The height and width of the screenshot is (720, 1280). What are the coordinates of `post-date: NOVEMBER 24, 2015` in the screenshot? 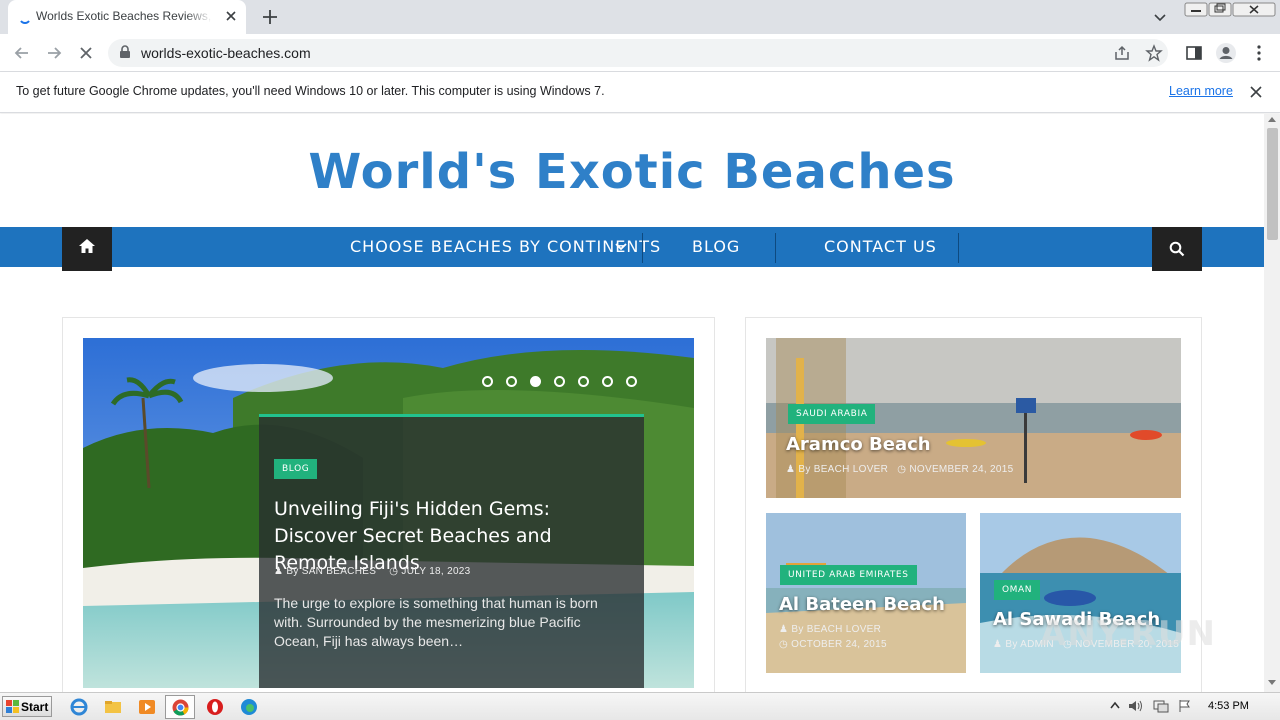 It's located at (961, 469).